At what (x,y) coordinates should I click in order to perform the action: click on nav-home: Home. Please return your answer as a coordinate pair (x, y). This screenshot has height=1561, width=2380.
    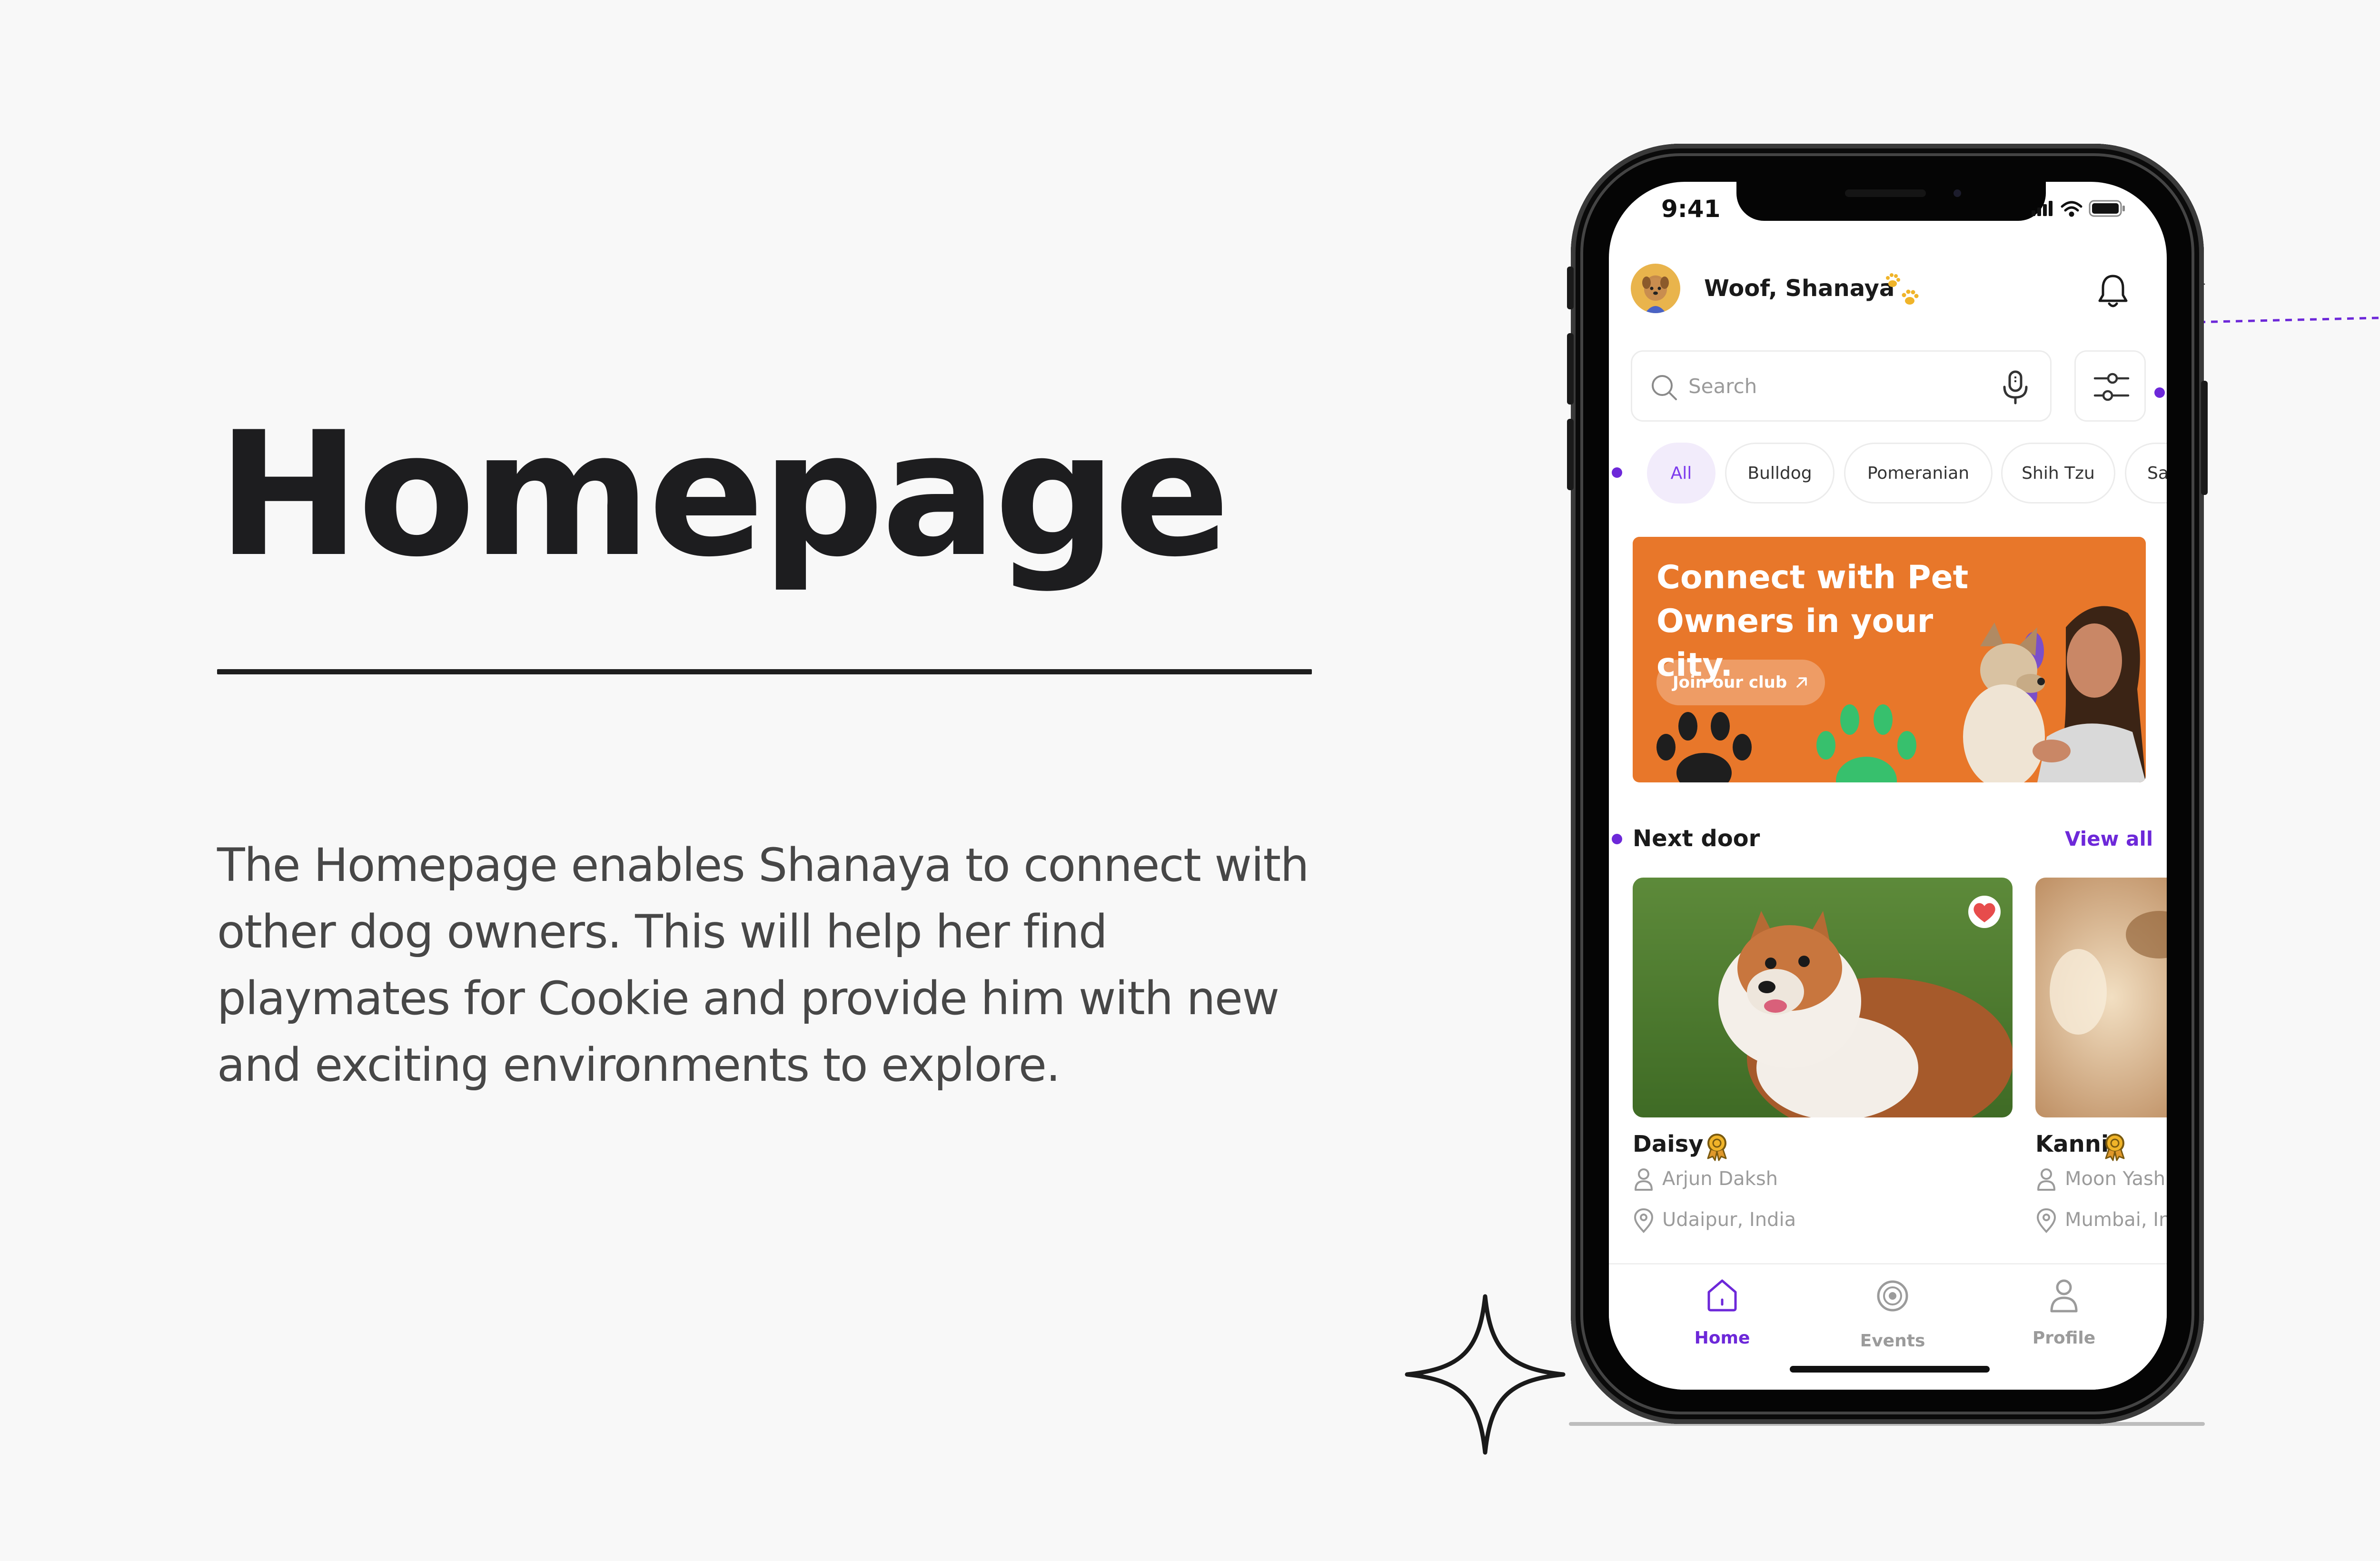
    Looking at the image, I should click on (1722, 1317).